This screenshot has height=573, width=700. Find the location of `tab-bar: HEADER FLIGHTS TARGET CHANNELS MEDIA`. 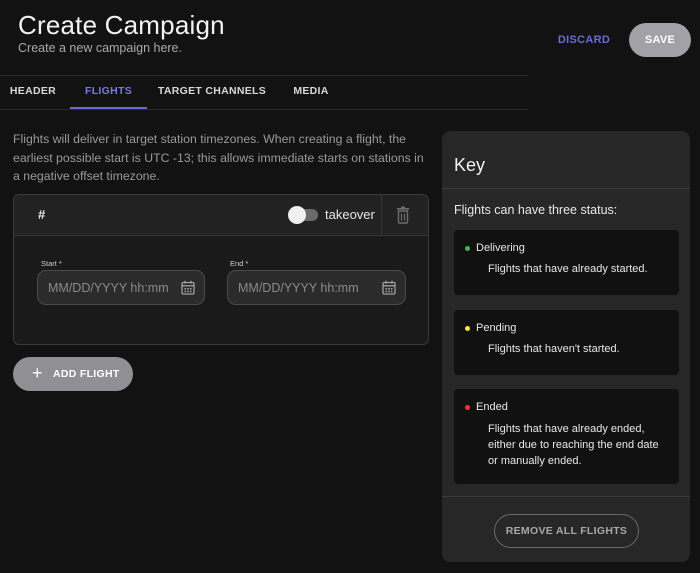

tab-bar: HEADER FLIGHTS TARGET CHANNELS MEDIA is located at coordinates (264, 92).